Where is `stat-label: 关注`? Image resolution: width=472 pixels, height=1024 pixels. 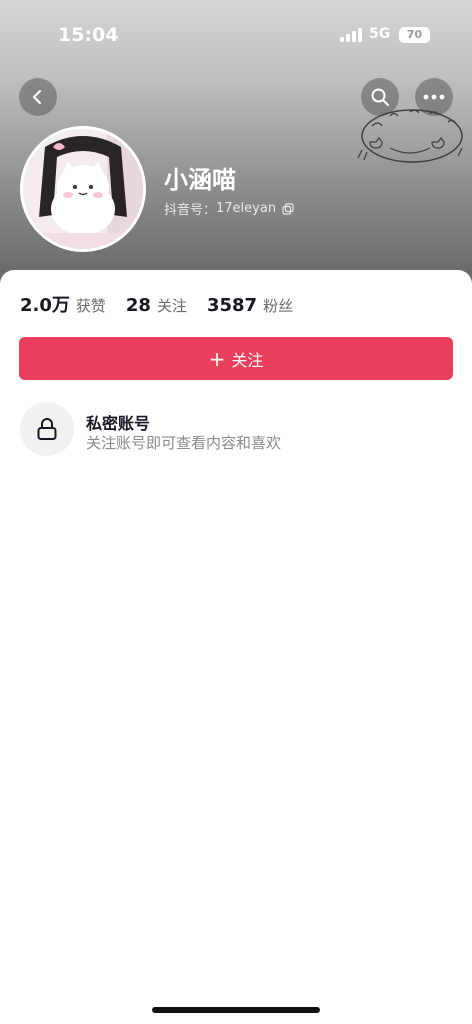
stat-label: 关注 is located at coordinates (171, 306).